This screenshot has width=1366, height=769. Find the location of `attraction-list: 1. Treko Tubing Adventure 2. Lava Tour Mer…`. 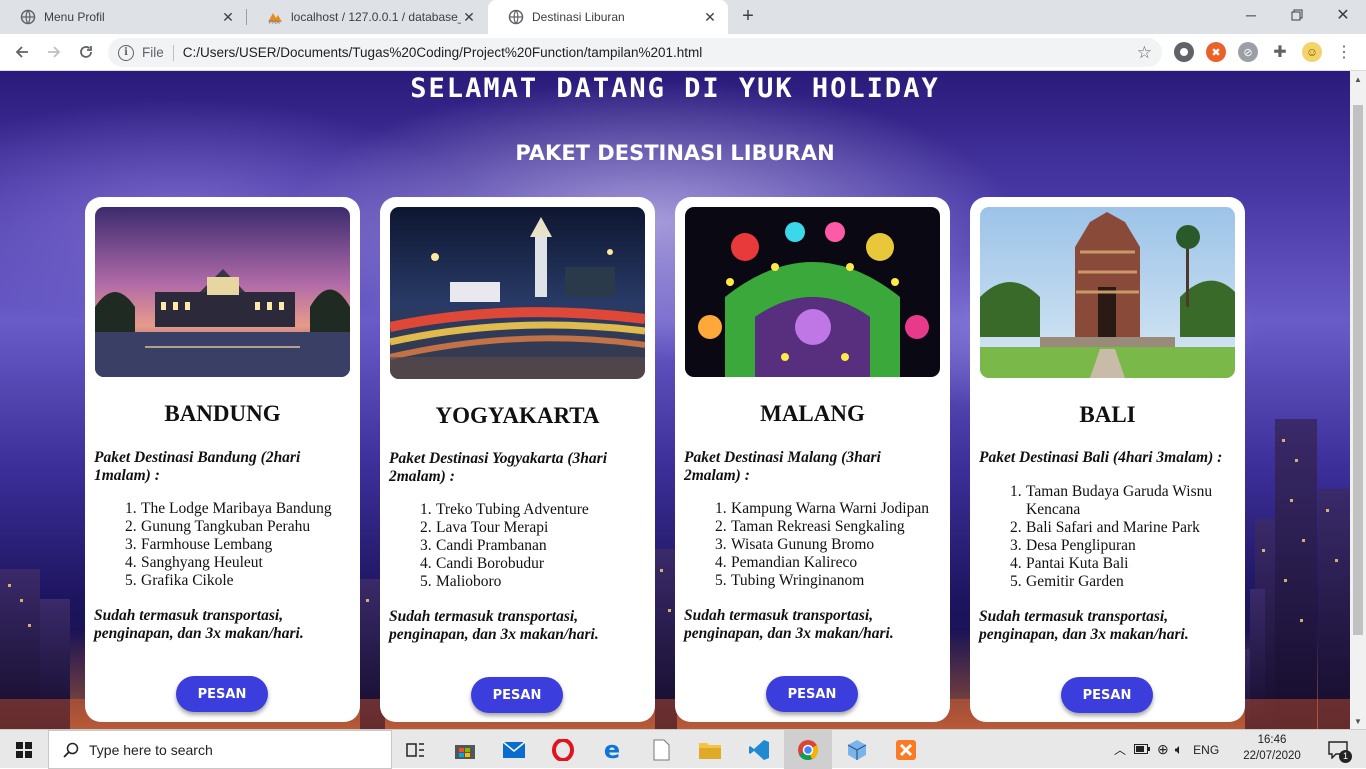

attraction-list: 1. Treko Tubing Adventure 2. Lava Tour Mer… is located at coordinates (535, 546).